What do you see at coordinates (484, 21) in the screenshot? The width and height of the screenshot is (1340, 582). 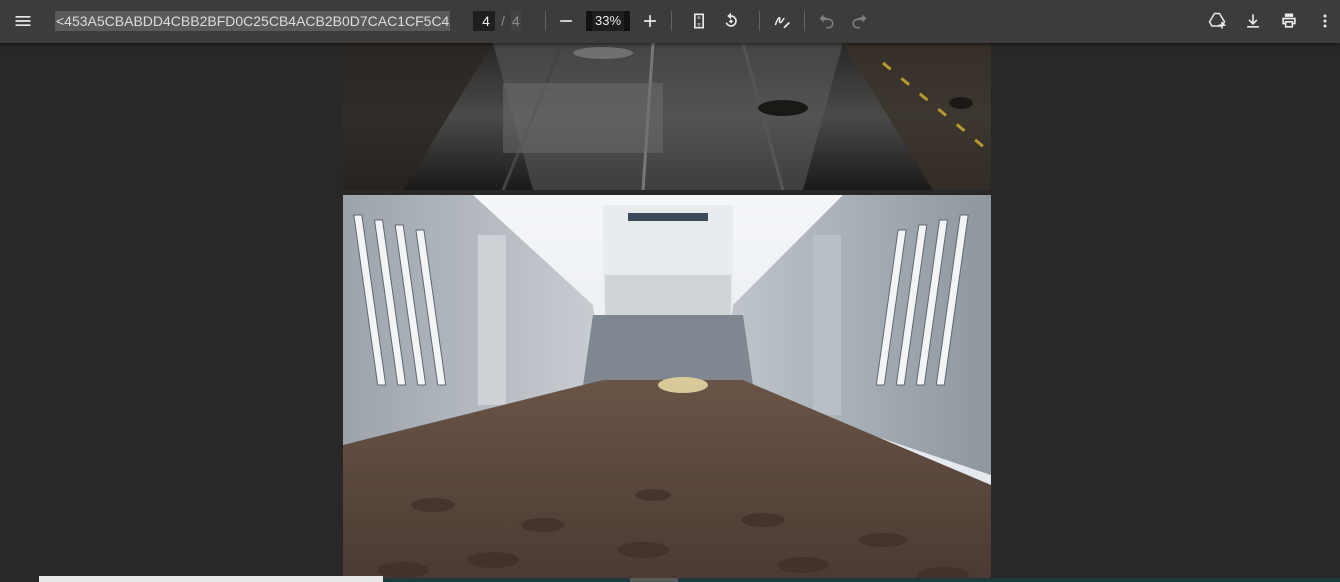 I see `current-page-input: 4` at bounding box center [484, 21].